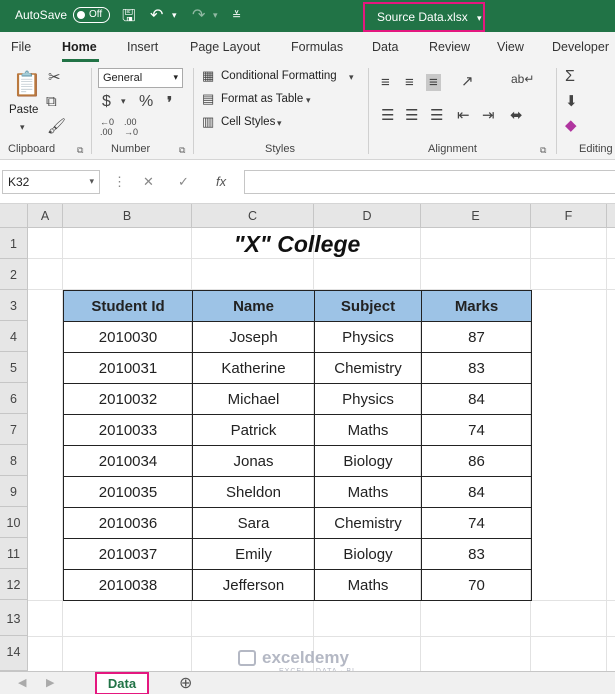 The width and height of the screenshot is (615, 694). I want to click on currency-dropdown-icon: ▾, so click(123, 101).